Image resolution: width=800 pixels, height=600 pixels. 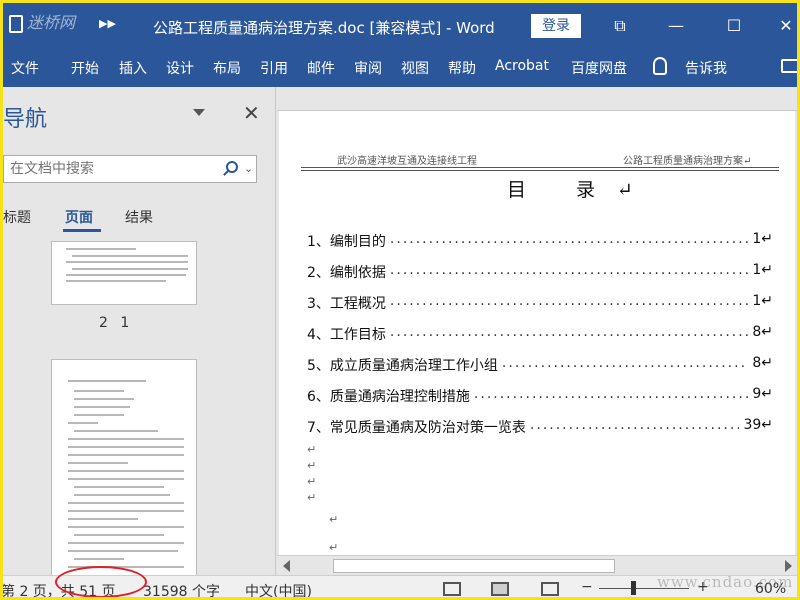 What do you see at coordinates (286, 566) in the screenshot?
I see `scroll-left-icon` at bounding box center [286, 566].